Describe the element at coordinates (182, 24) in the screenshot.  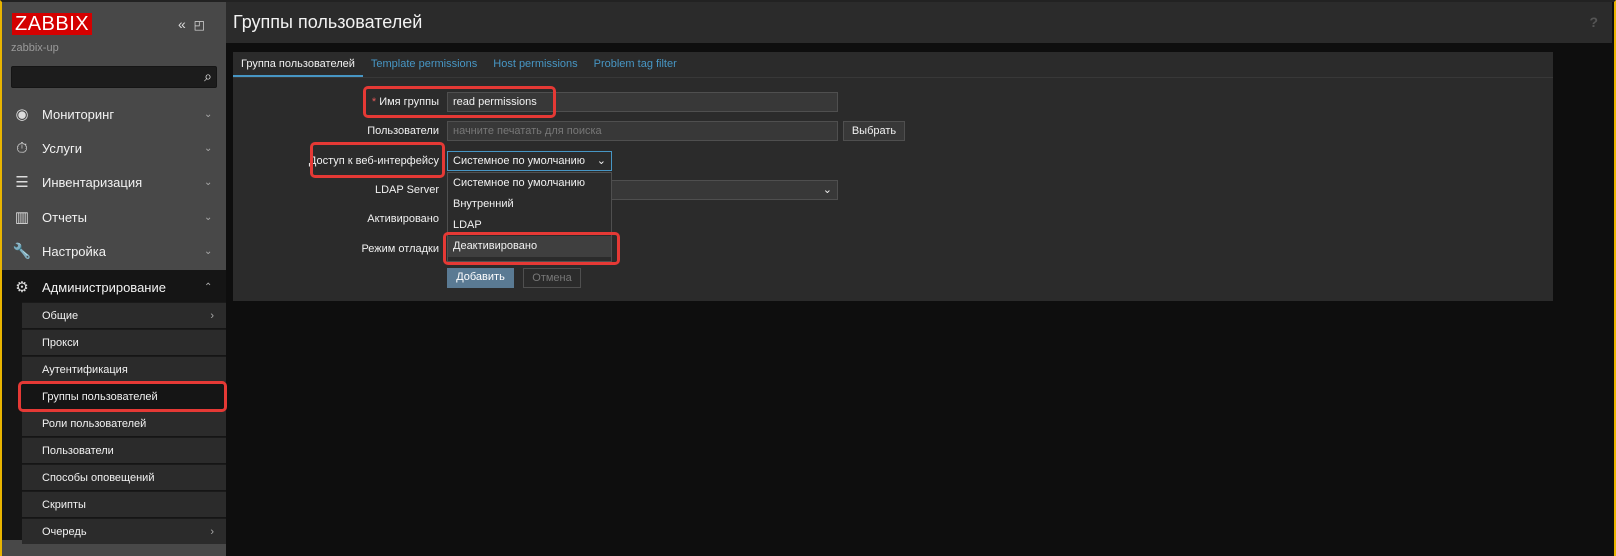
I see `collapse-icon: «` at that location.